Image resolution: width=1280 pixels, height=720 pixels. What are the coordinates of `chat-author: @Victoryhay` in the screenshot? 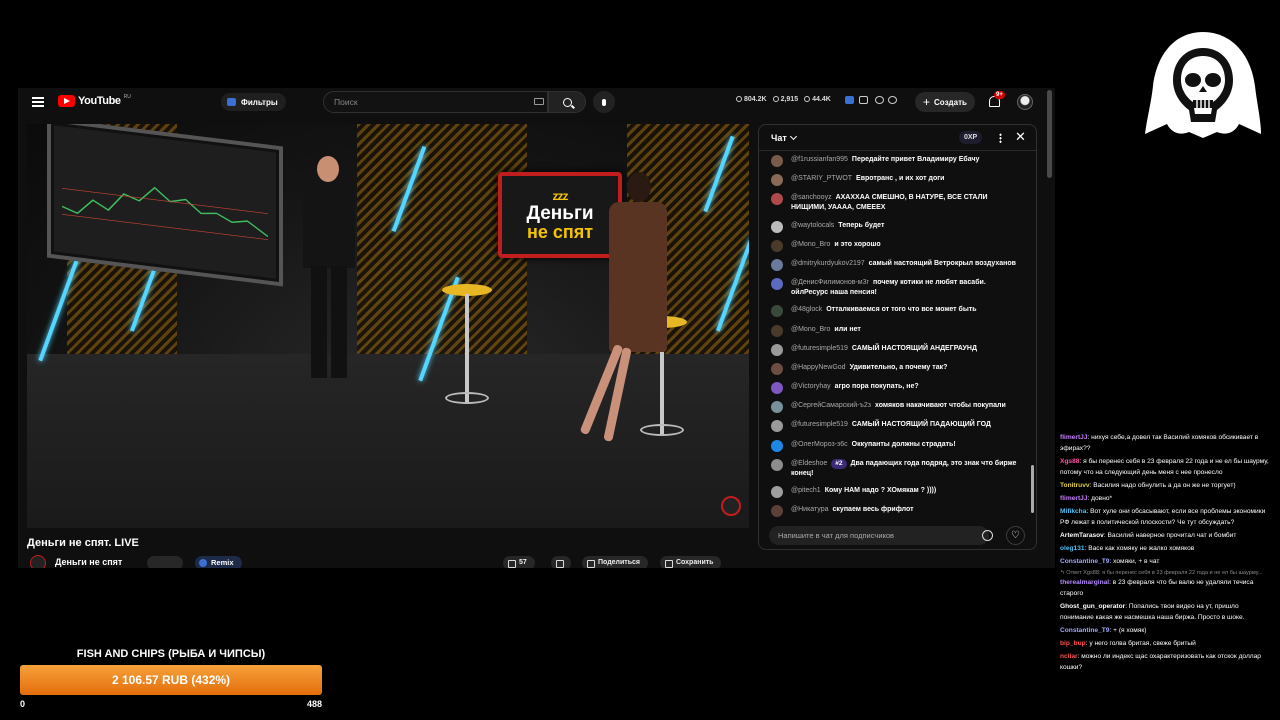 It's located at (811, 386).